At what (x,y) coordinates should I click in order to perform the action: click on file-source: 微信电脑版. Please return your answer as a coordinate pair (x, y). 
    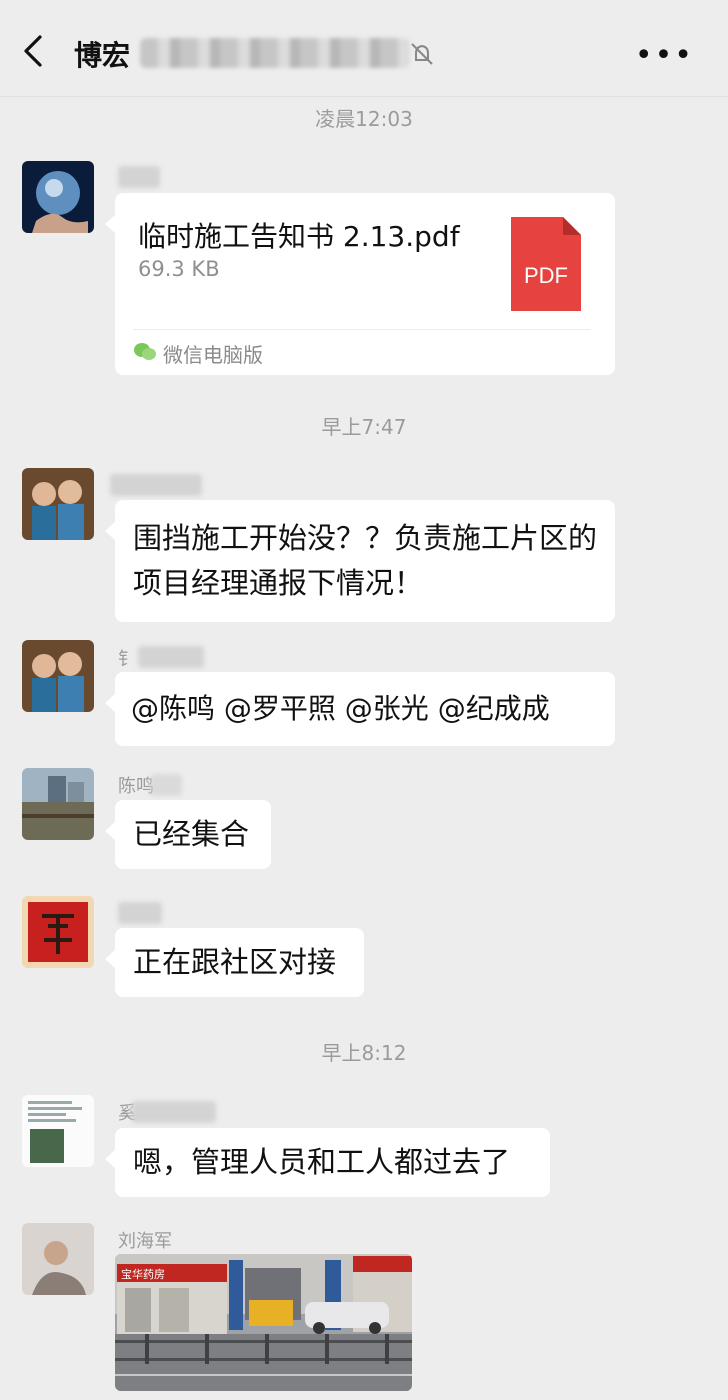
    Looking at the image, I should click on (213, 355).